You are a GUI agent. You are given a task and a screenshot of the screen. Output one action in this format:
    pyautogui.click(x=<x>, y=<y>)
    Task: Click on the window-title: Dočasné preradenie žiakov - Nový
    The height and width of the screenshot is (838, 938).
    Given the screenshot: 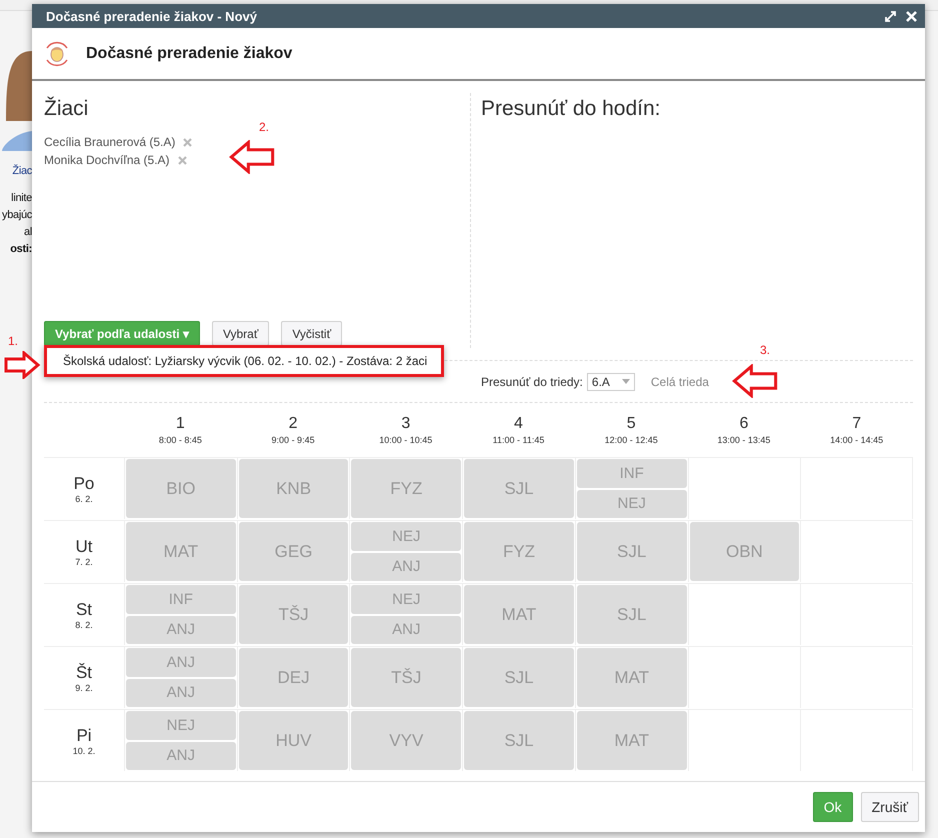 What is the action you would take?
    pyautogui.click(x=151, y=16)
    